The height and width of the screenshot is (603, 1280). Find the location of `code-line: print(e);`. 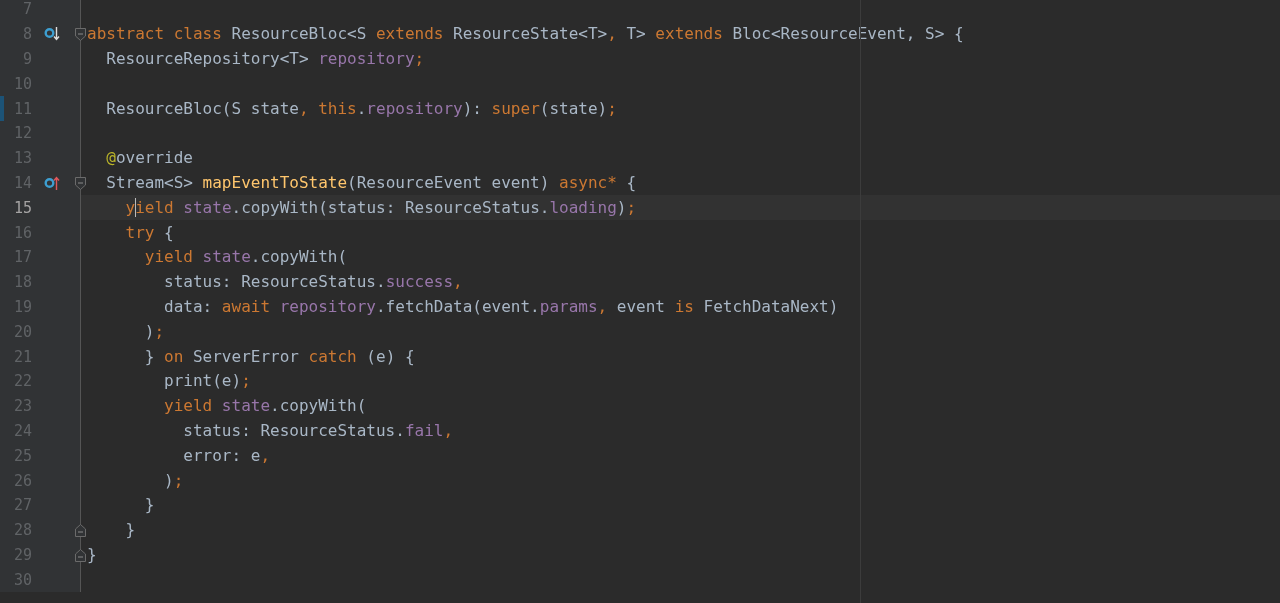

code-line: print(e); is located at coordinates (207, 381).